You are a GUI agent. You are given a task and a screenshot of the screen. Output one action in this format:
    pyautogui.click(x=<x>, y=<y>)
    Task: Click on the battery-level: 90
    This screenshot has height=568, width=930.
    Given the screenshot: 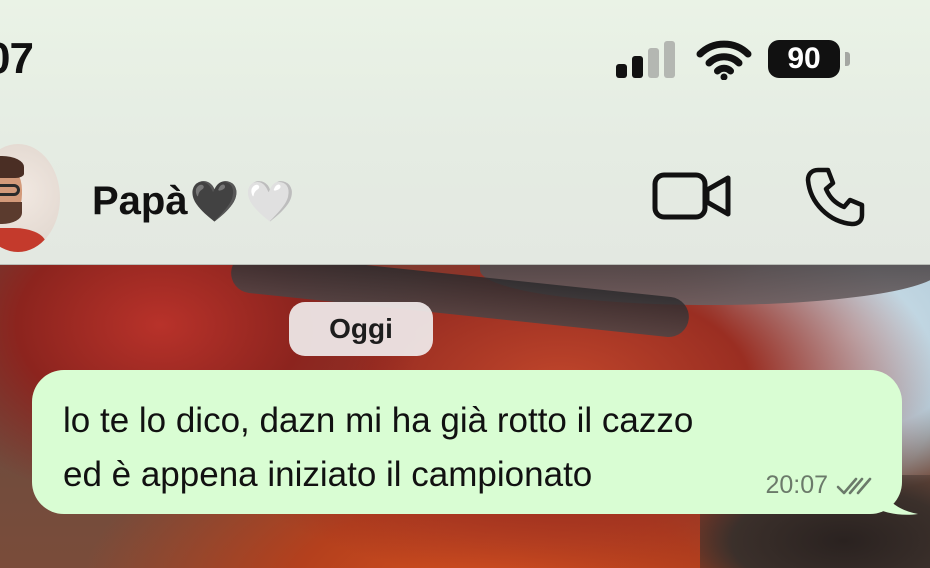 What is the action you would take?
    pyautogui.click(x=804, y=58)
    